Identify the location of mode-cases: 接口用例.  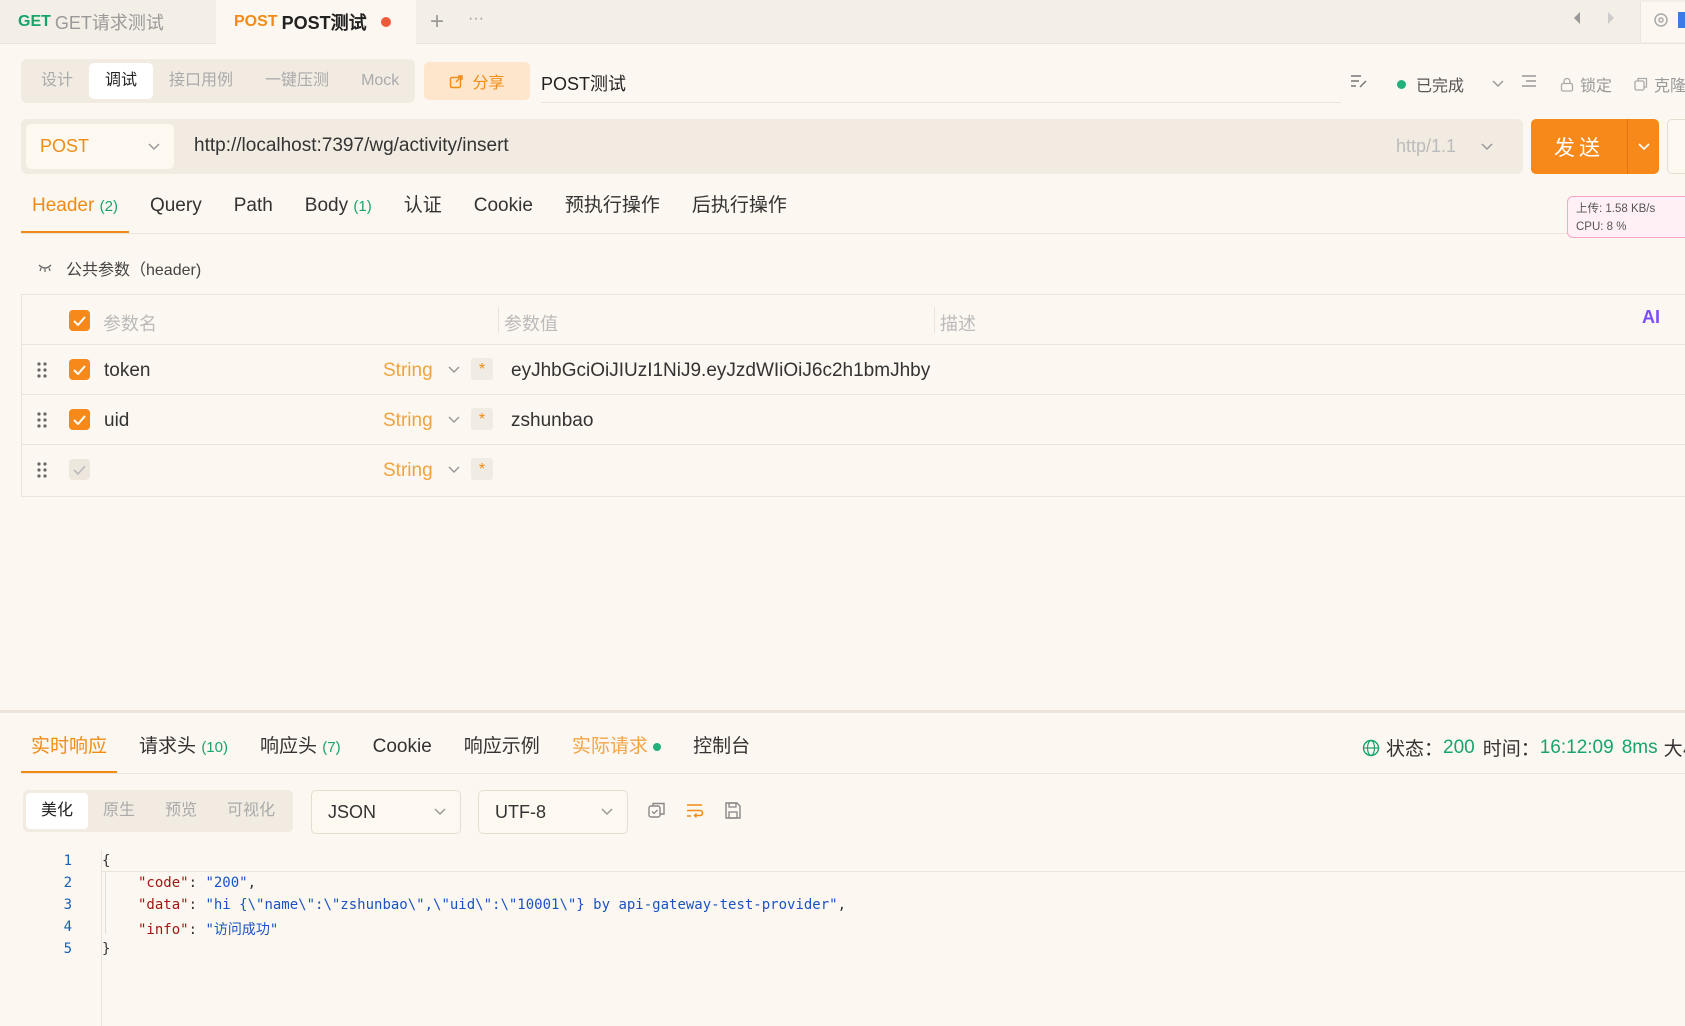
(201, 81).